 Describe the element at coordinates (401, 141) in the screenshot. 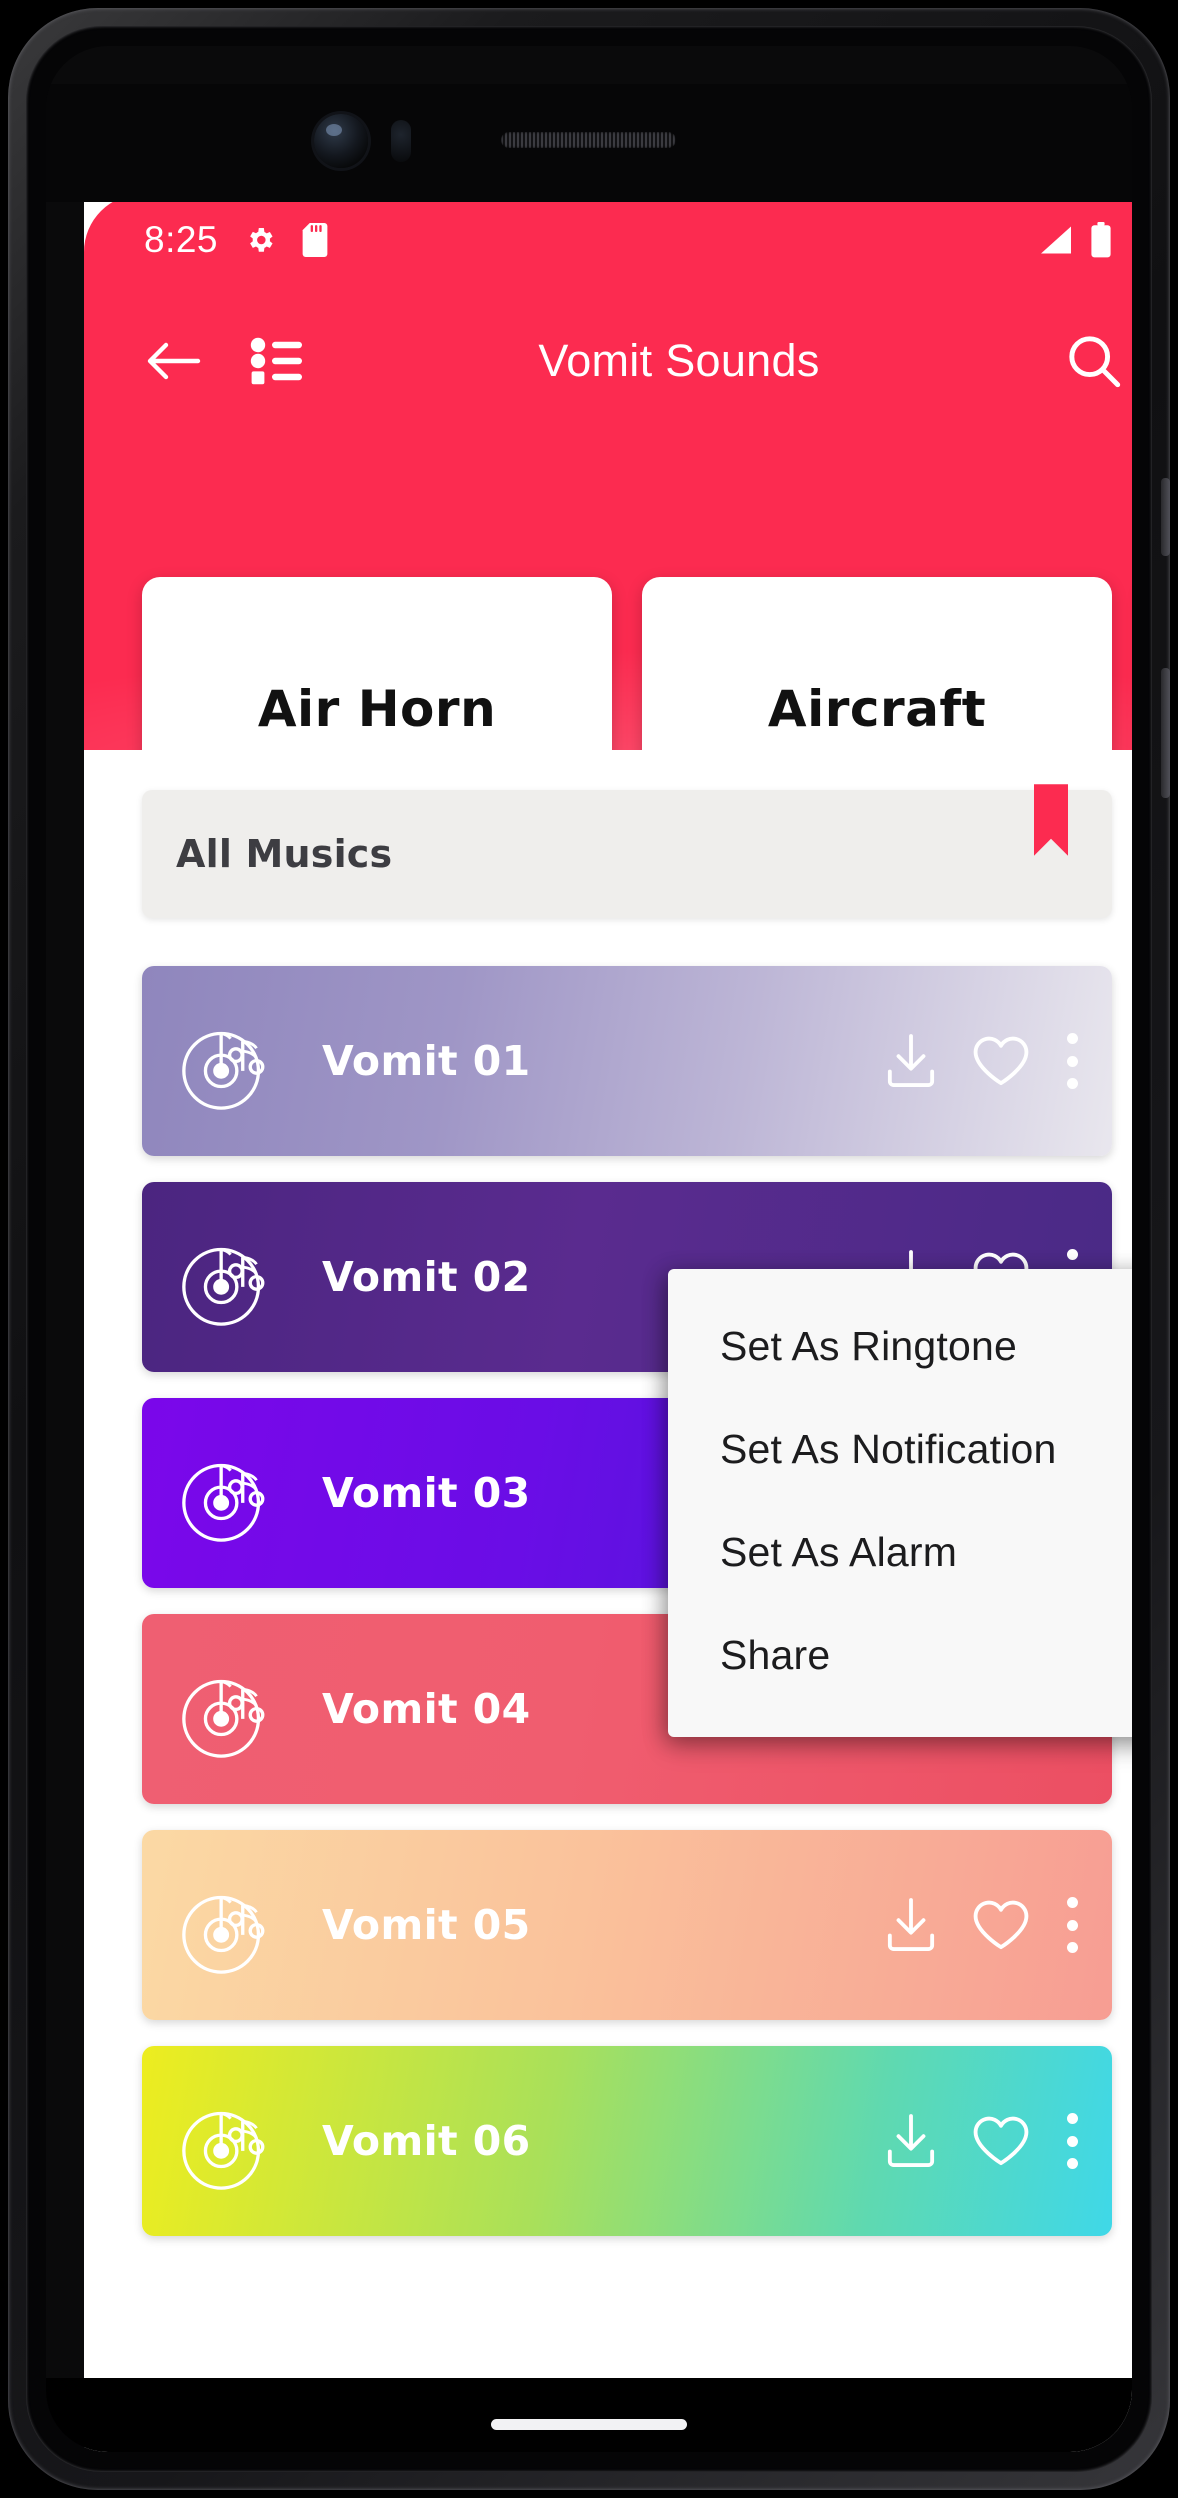

I see `proximity-sensor-icon` at that location.